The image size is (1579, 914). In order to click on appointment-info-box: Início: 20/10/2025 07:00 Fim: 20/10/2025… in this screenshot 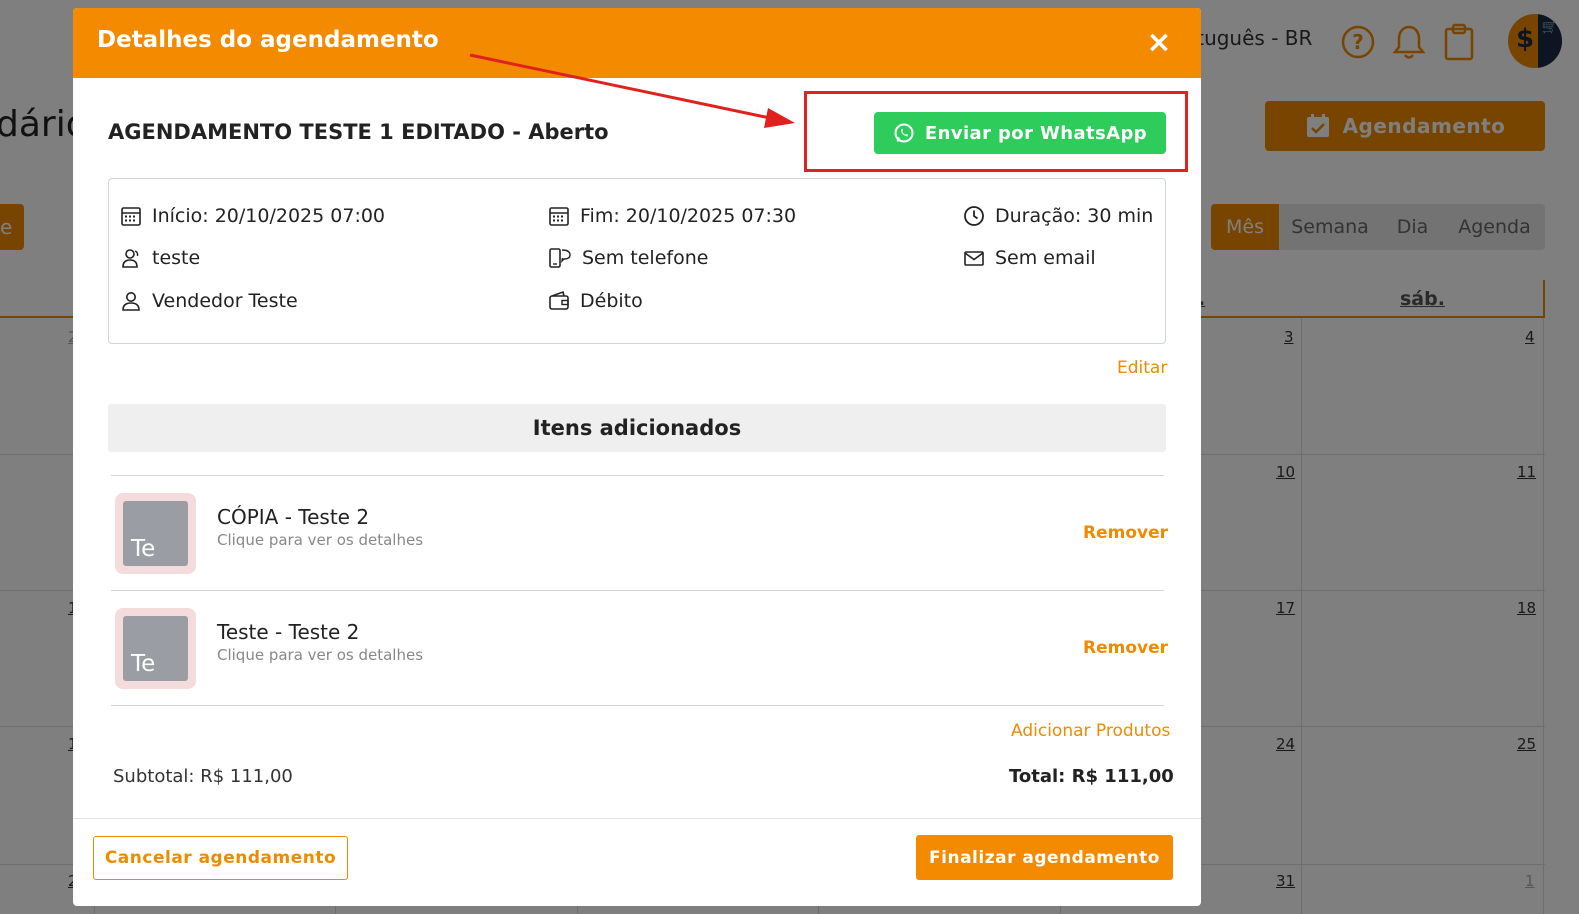, I will do `click(637, 261)`.